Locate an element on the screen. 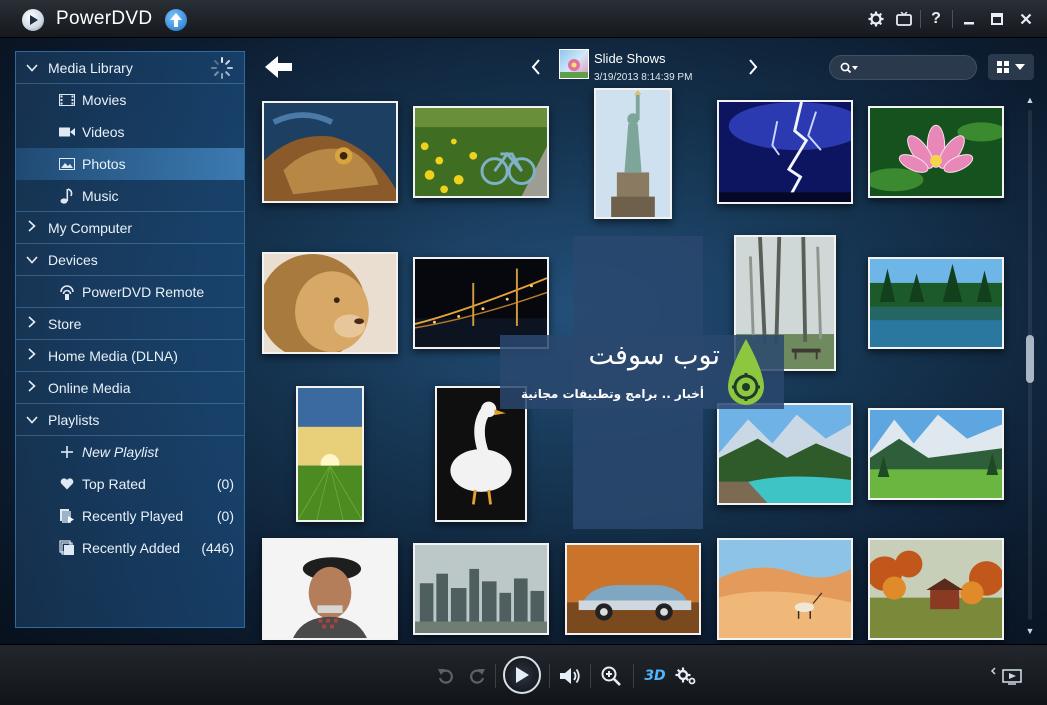 This screenshot has height=705, width=1047. sidebar-item-label: Movies is located at coordinates (104, 100).